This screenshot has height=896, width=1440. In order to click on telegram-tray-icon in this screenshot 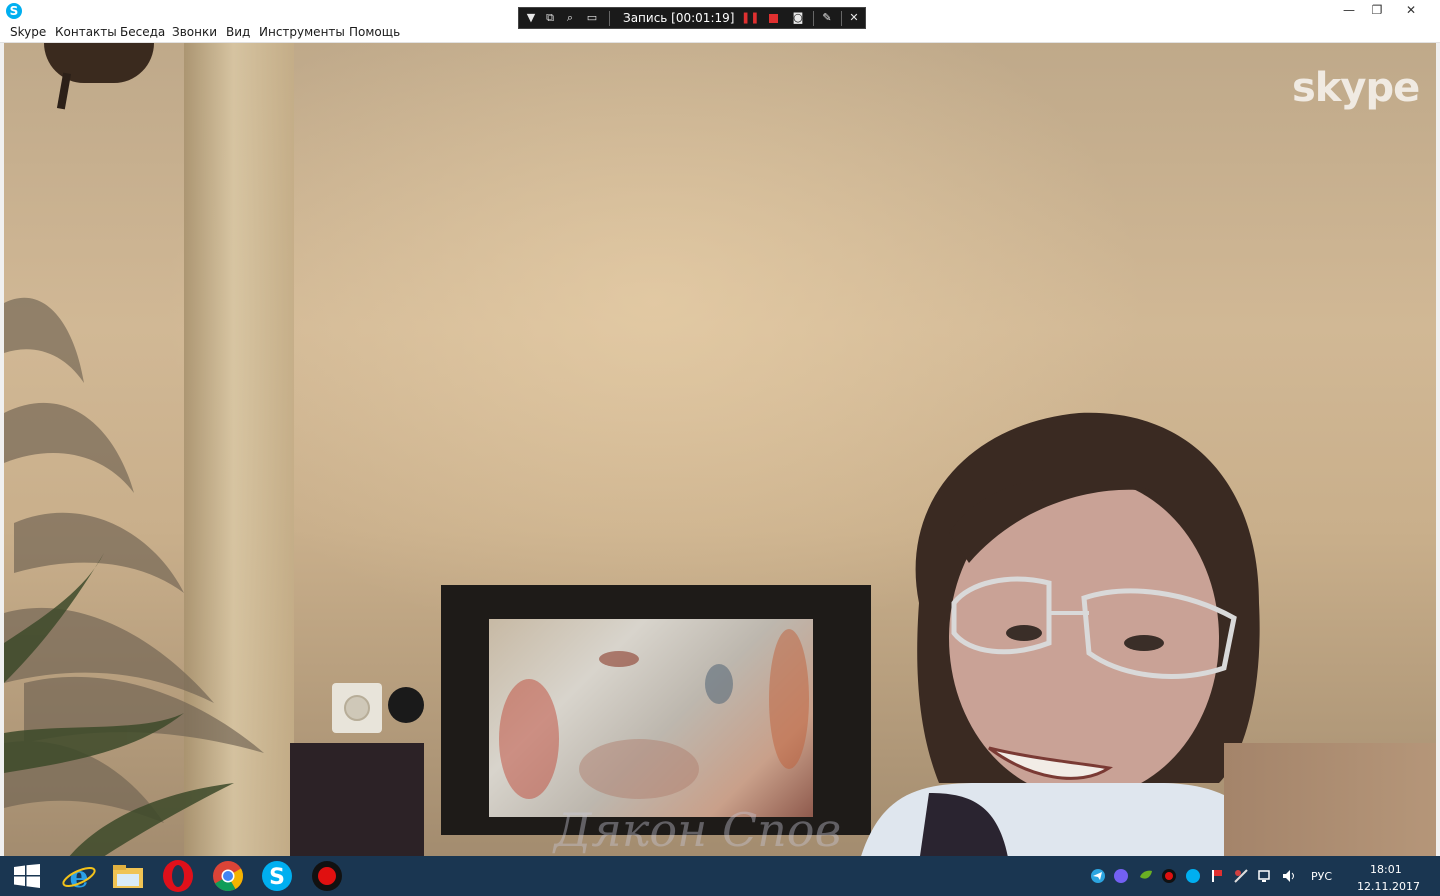, I will do `click(1098, 876)`.